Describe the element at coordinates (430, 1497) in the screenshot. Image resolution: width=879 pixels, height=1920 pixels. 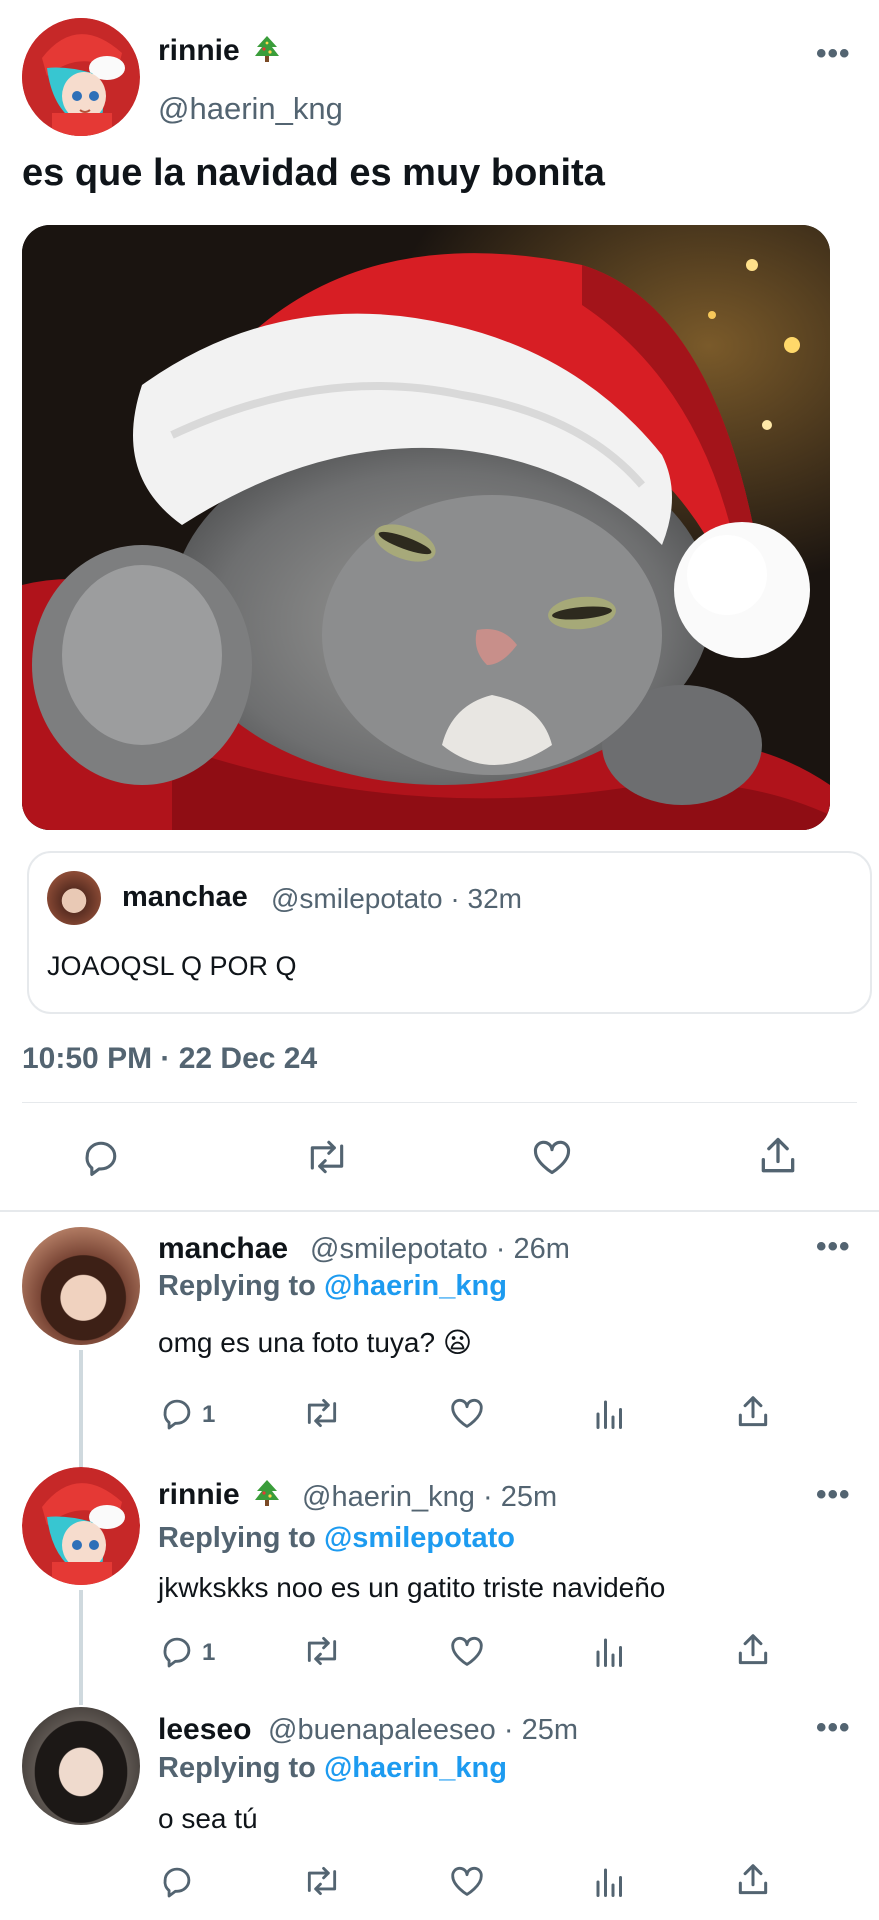
I see `reply-handle-time: @haerin_kng · 25m` at that location.